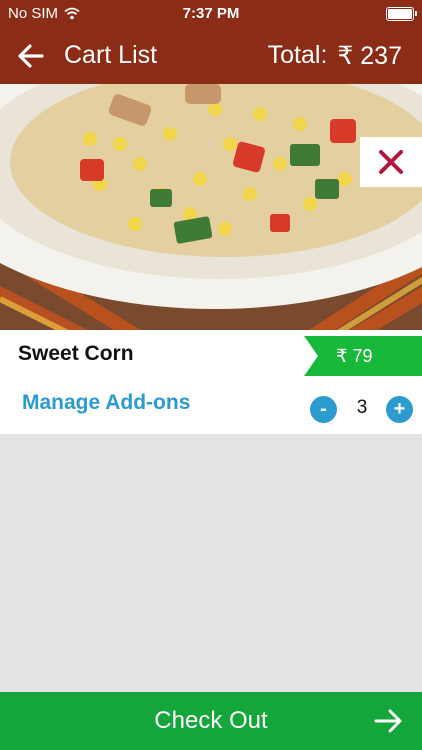  I want to click on quantity-minus-button: -, so click(323, 409).